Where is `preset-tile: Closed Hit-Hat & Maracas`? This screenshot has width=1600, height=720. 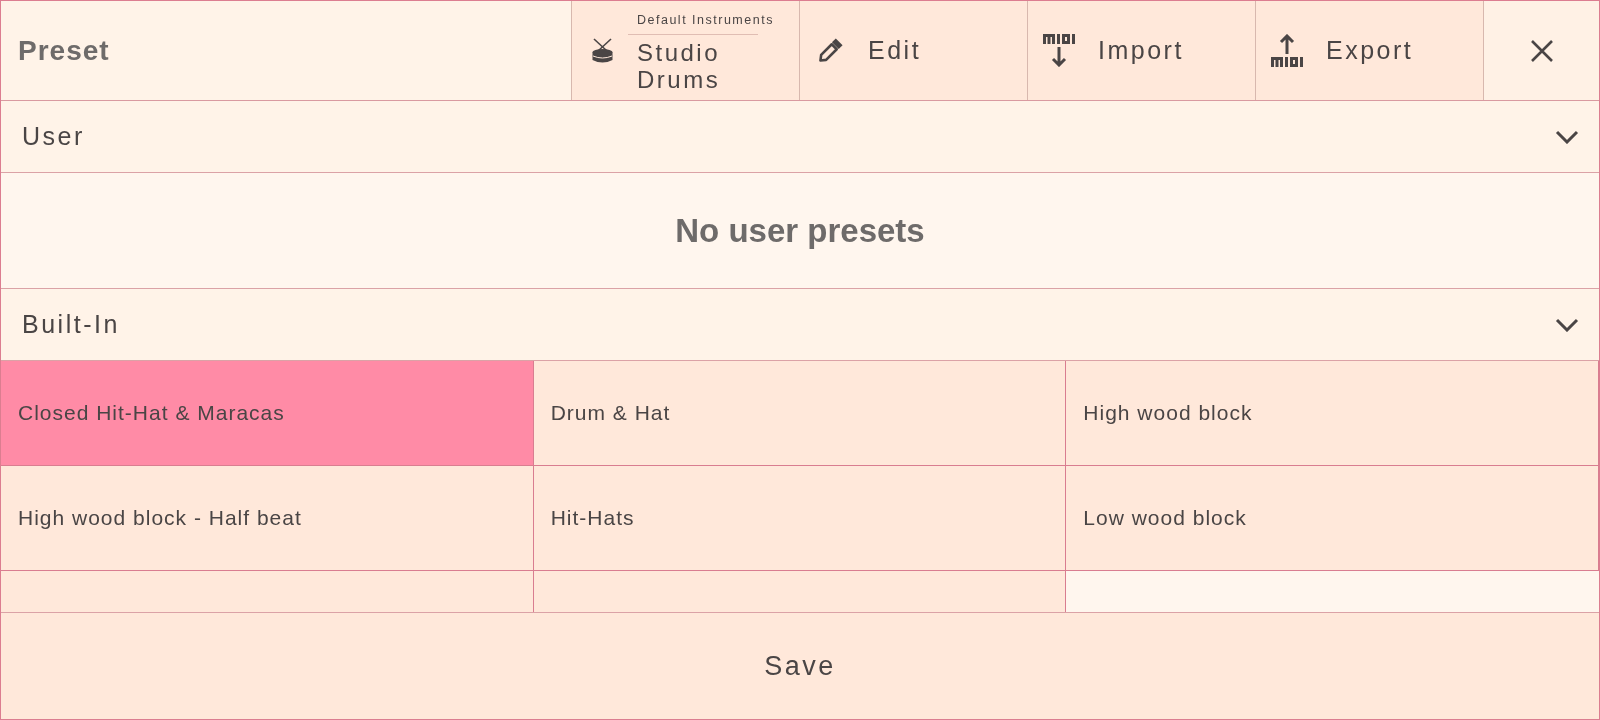 preset-tile: Closed Hit-Hat & Maracas is located at coordinates (267, 413).